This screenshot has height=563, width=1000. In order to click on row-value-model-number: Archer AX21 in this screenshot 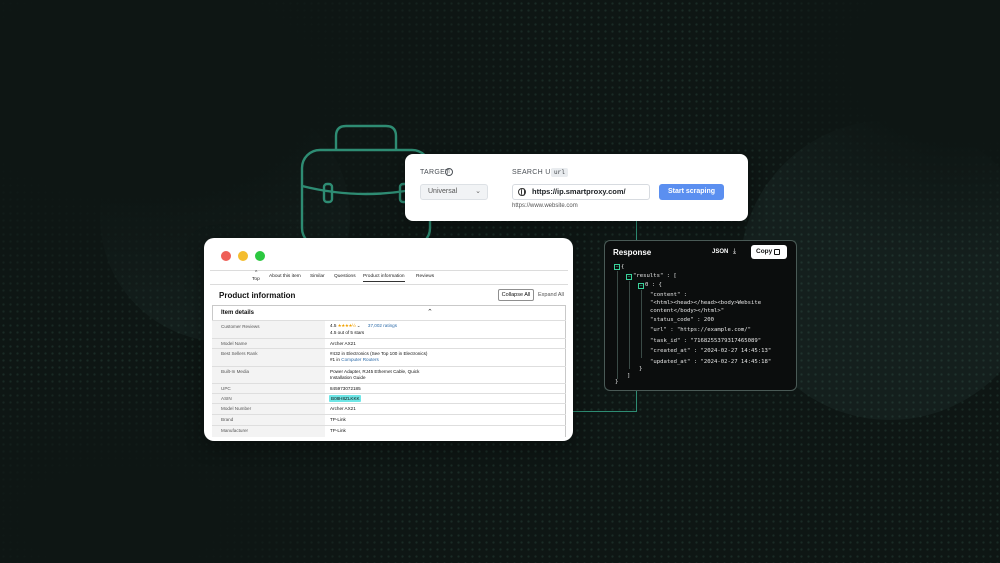, I will do `click(343, 408)`.